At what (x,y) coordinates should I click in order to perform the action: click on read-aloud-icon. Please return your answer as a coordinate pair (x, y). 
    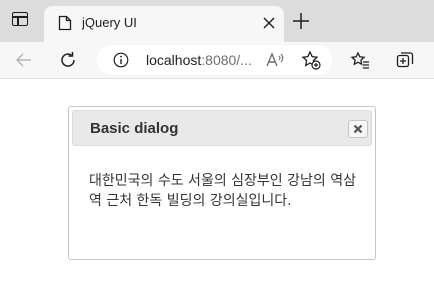
    Looking at the image, I should click on (275, 60).